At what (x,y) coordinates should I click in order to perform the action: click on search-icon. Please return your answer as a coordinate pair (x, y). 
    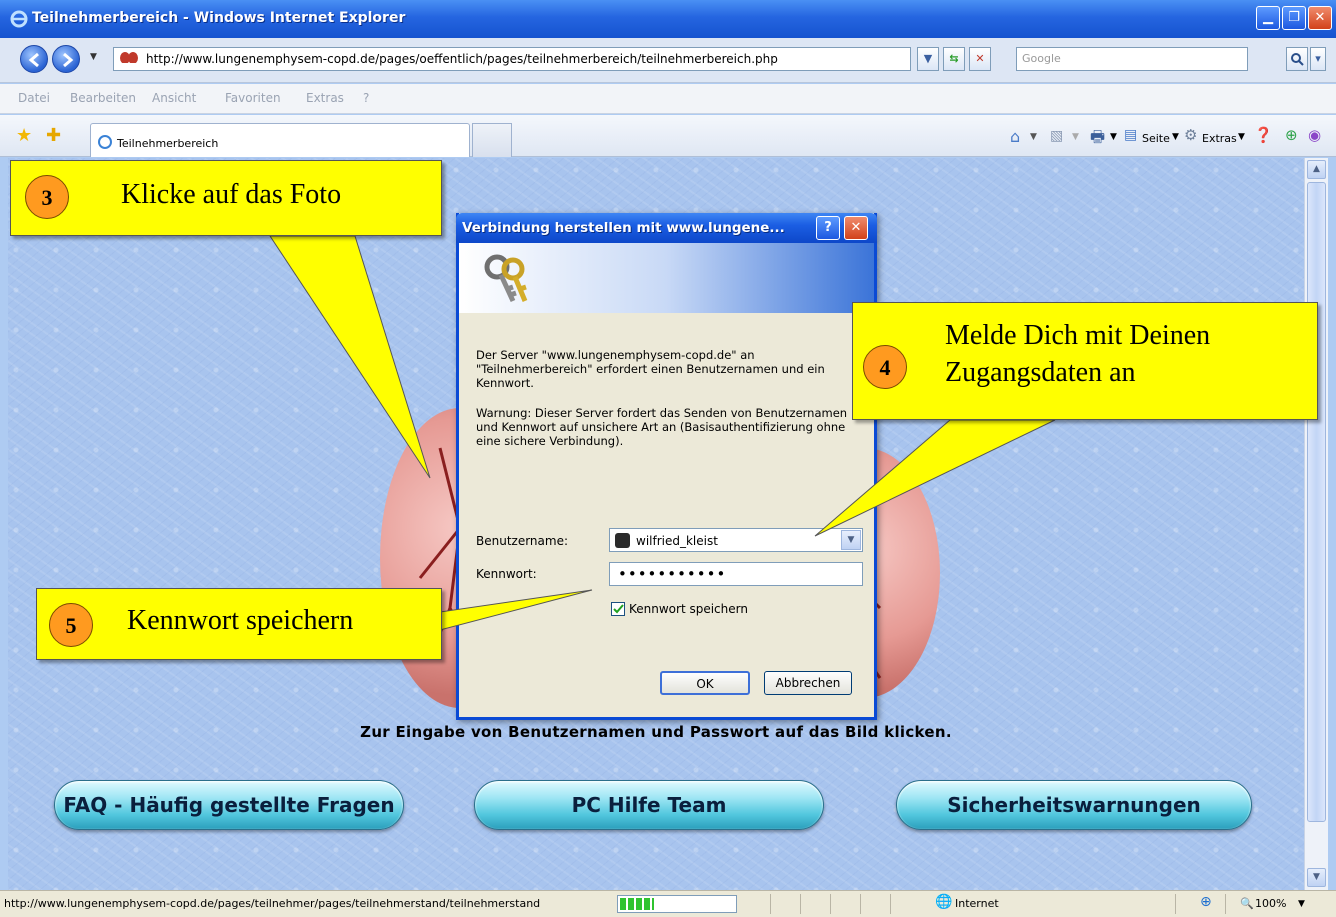
    Looking at the image, I should click on (1297, 59).